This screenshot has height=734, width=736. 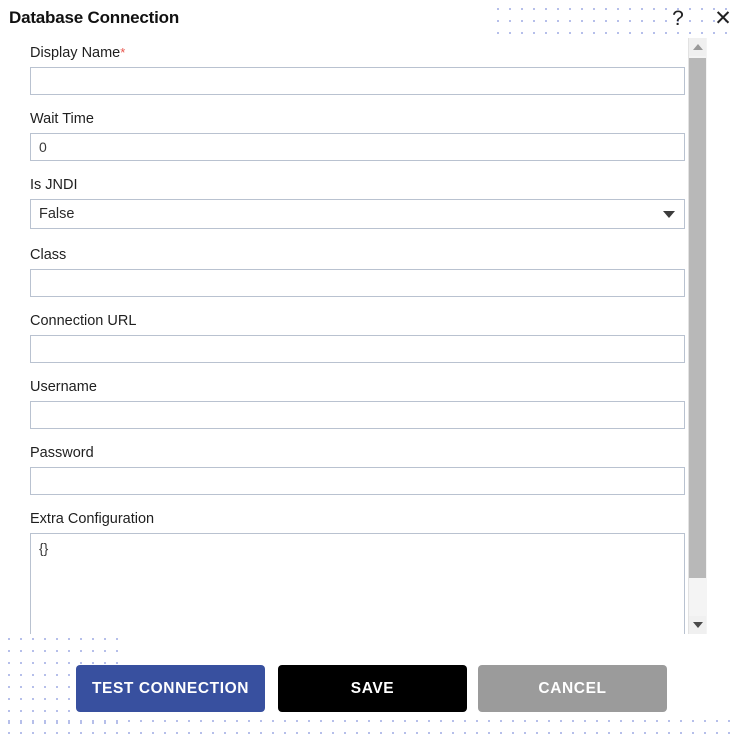 I want to click on password-input, so click(x=357, y=481).